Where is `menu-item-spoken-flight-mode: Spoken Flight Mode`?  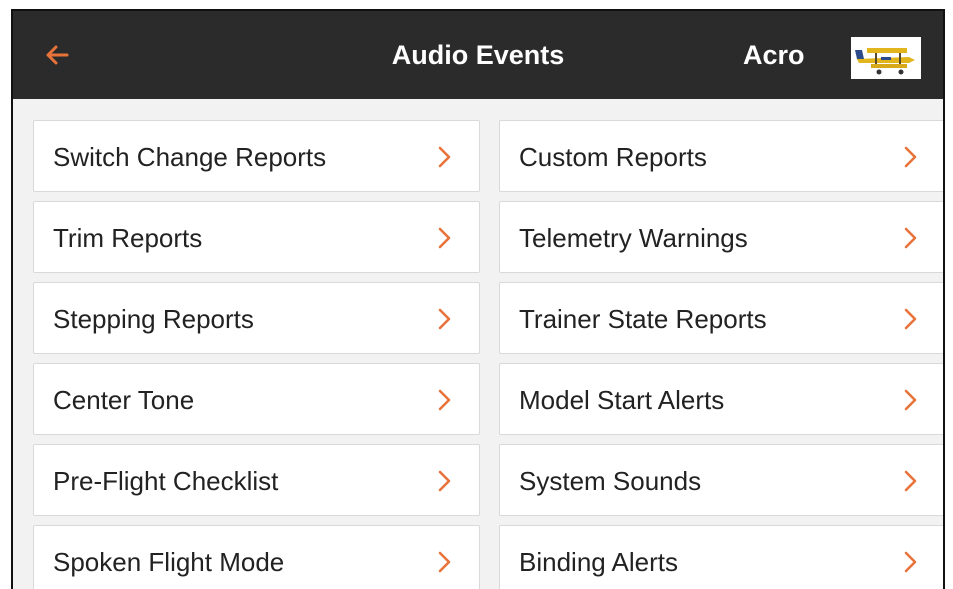
menu-item-spoken-flight-mode: Spoken Flight Mode is located at coordinates (256, 557).